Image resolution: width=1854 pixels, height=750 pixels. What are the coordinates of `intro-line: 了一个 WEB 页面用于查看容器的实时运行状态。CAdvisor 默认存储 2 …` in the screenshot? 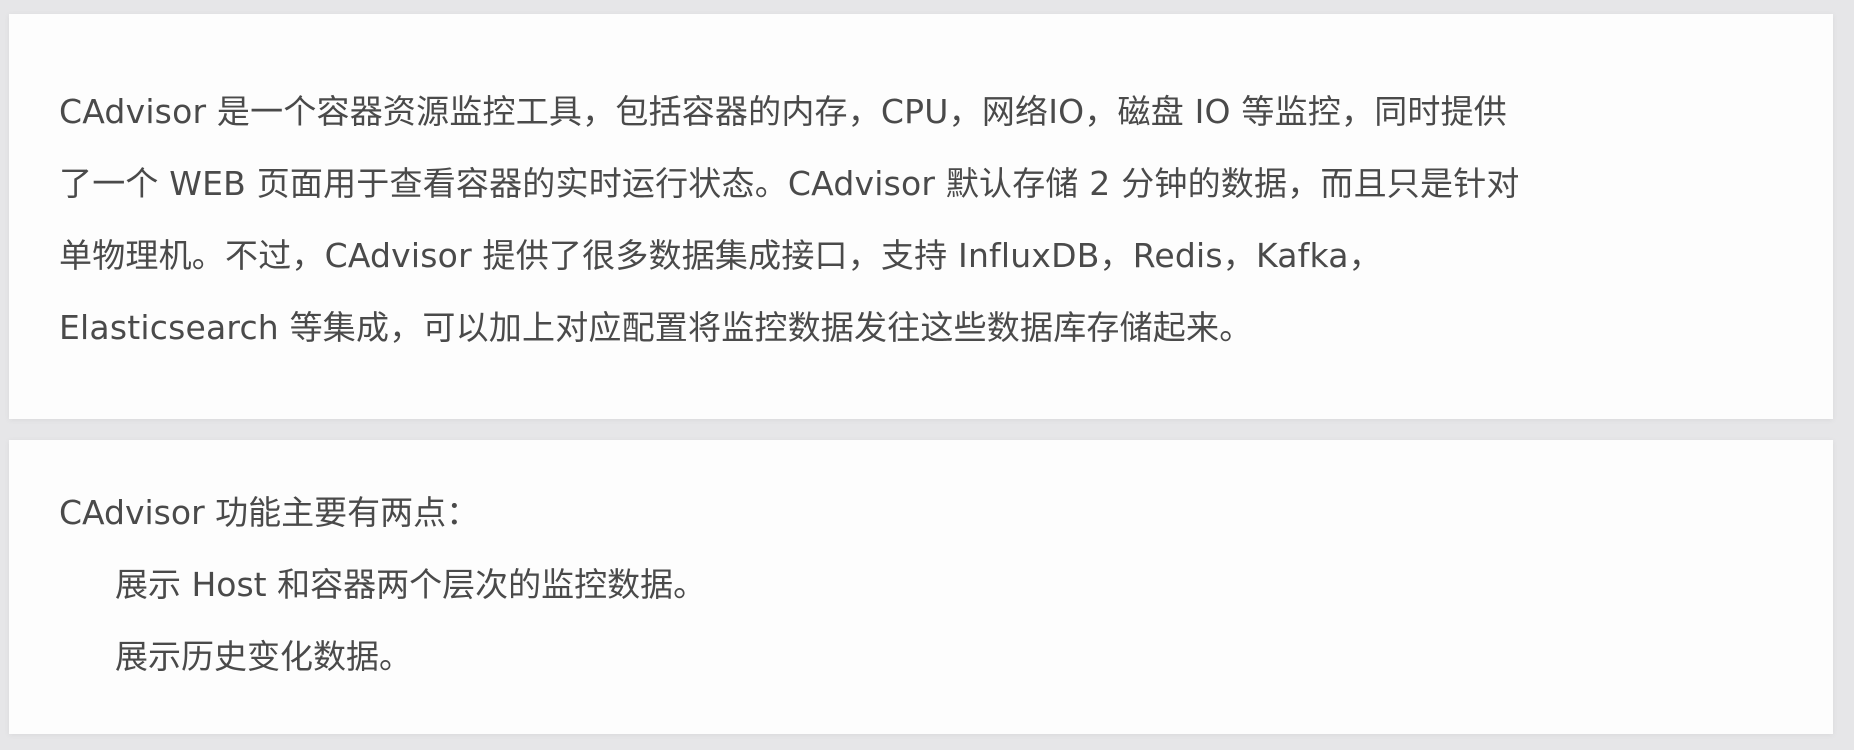 It's located at (789, 183).